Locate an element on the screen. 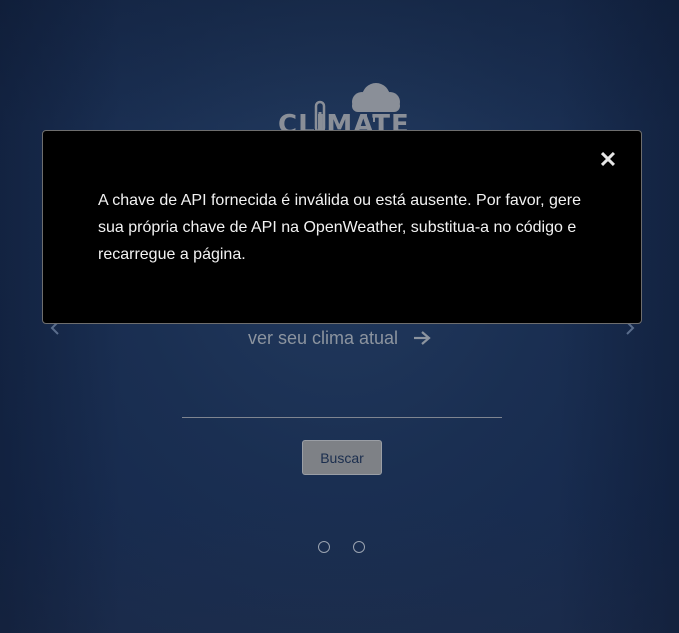  current-weather-link-label: ver seu clima atual is located at coordinates (323, 338).